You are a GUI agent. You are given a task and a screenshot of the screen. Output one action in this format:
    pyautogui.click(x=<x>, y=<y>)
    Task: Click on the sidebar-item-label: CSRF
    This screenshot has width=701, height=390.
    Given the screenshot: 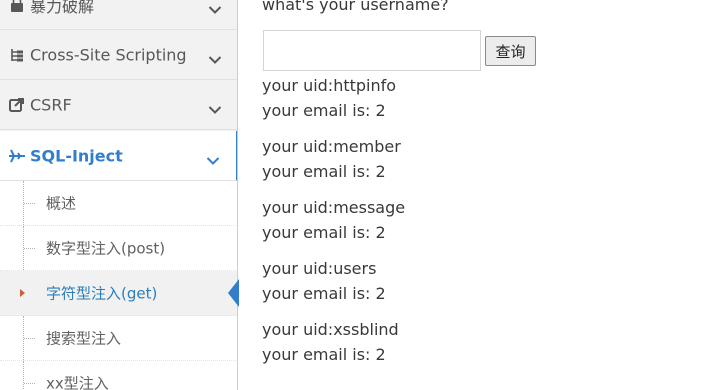 What is the action you would take?
    pyautogui.click(x=51, y=105)
    